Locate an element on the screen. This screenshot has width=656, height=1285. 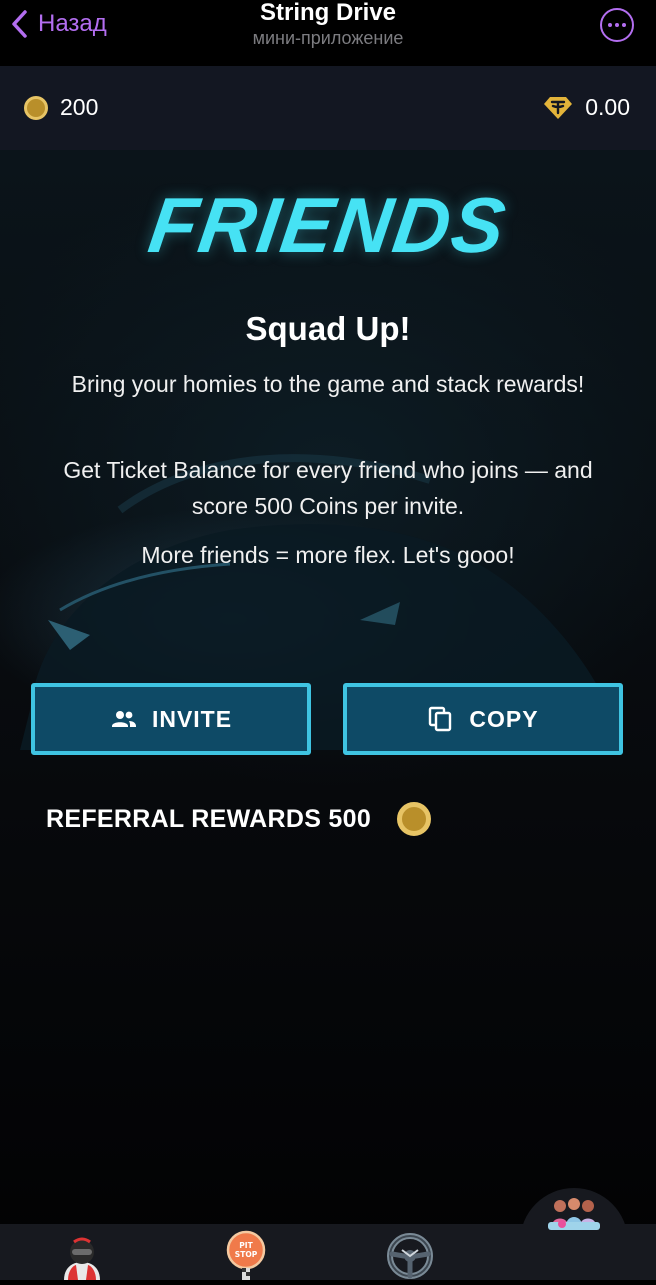
referral-rewards-label: REFERRAL REWARDS 500 is located at coordinates (209, 818).